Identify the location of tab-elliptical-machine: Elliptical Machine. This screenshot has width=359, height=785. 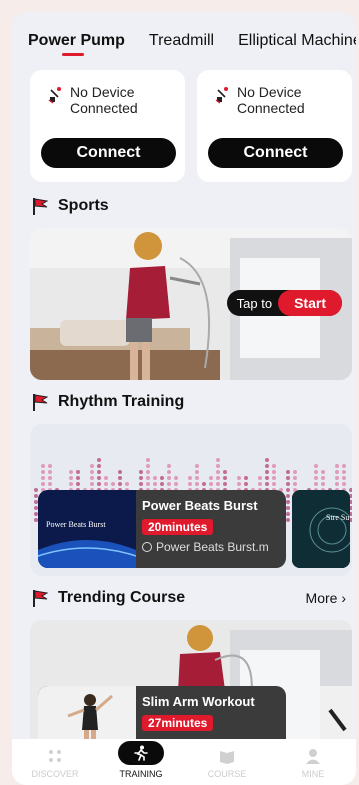
(297, 41).